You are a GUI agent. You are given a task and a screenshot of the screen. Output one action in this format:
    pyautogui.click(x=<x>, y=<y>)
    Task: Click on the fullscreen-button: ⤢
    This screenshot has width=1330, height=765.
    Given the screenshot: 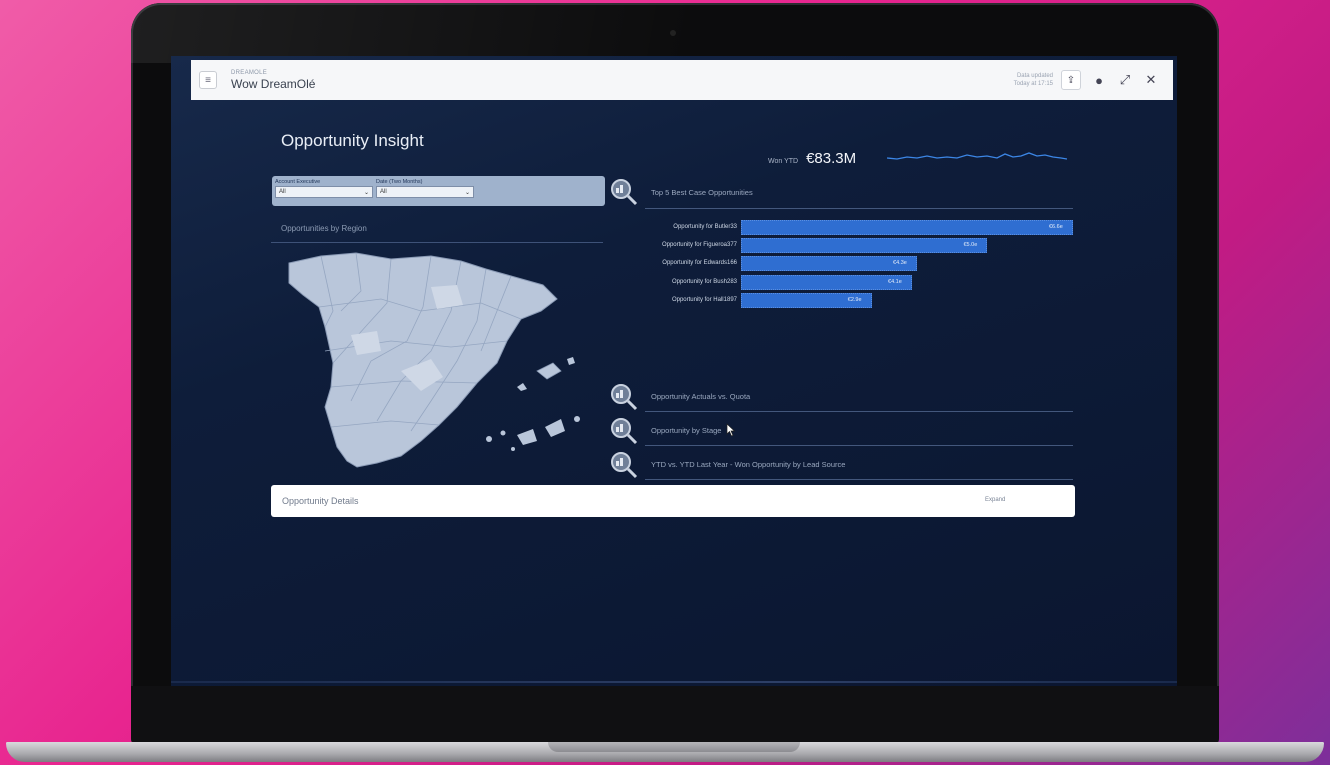 What is the action you would take?
    pyautogui.click(x=1125, y=80)
    